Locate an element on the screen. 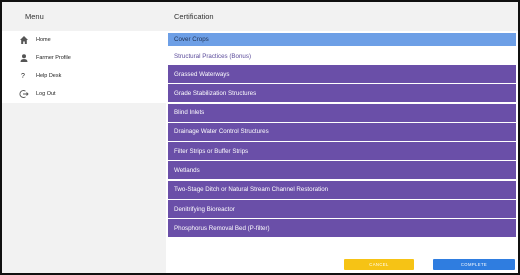 The height and width of the screenshot is (275, 520). practice-item: Blind Inlets is located at coordinates (342, 112).